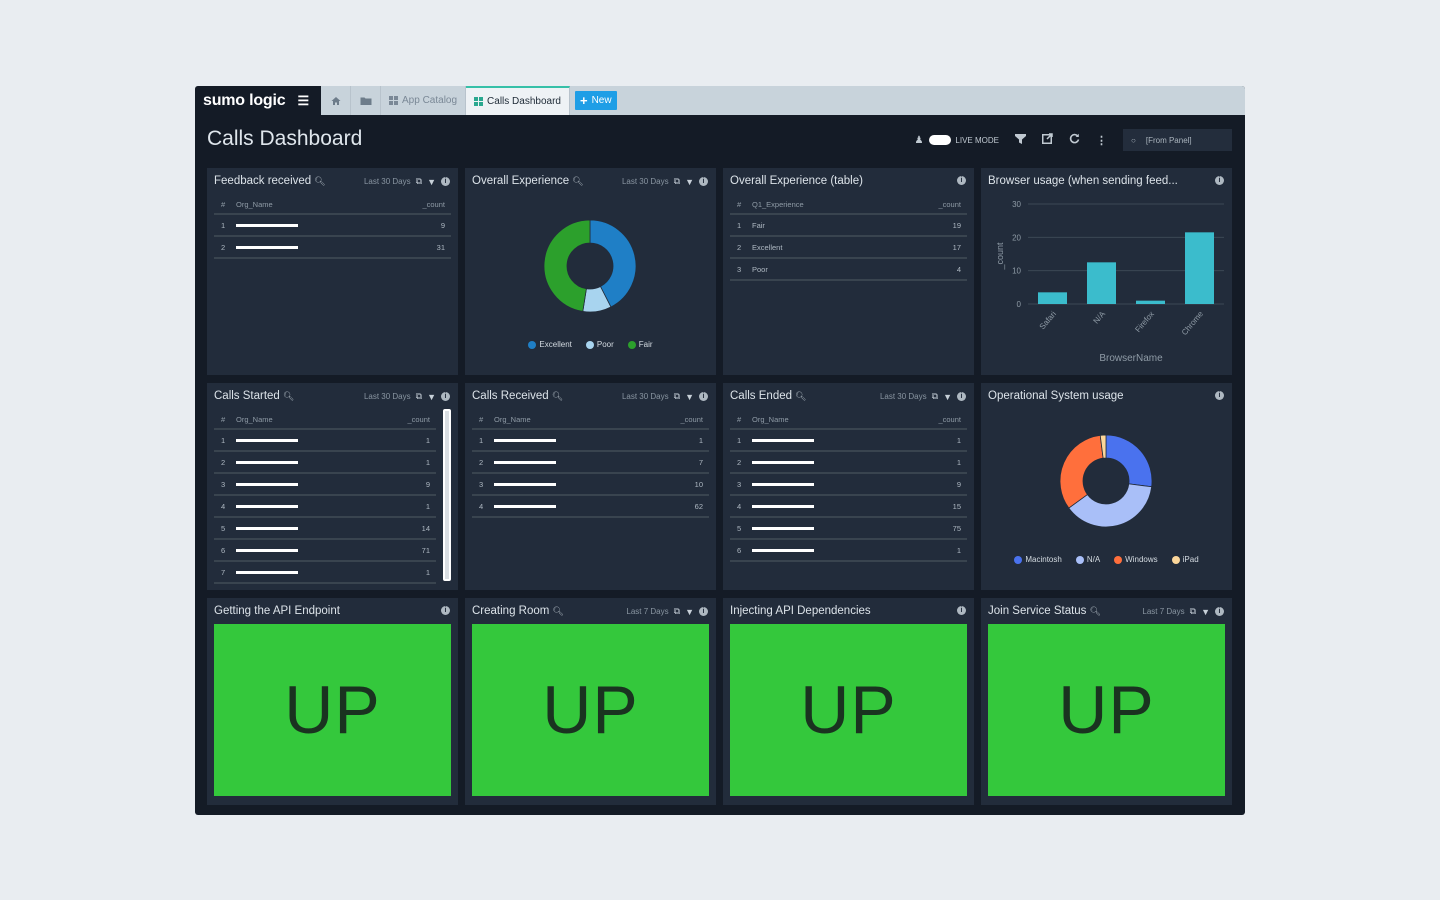  I want to click on y-tick-label: 0, so click(1019, 304).